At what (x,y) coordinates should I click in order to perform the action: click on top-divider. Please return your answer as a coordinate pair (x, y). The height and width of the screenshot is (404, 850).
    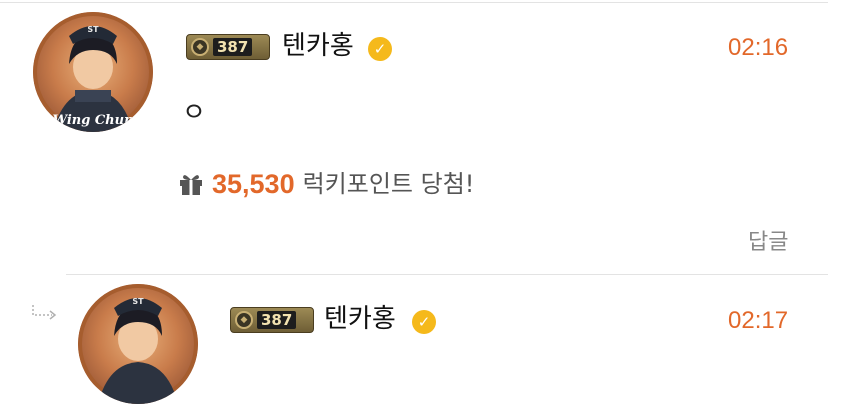
    Looking at the image, I should click on (414, 2).